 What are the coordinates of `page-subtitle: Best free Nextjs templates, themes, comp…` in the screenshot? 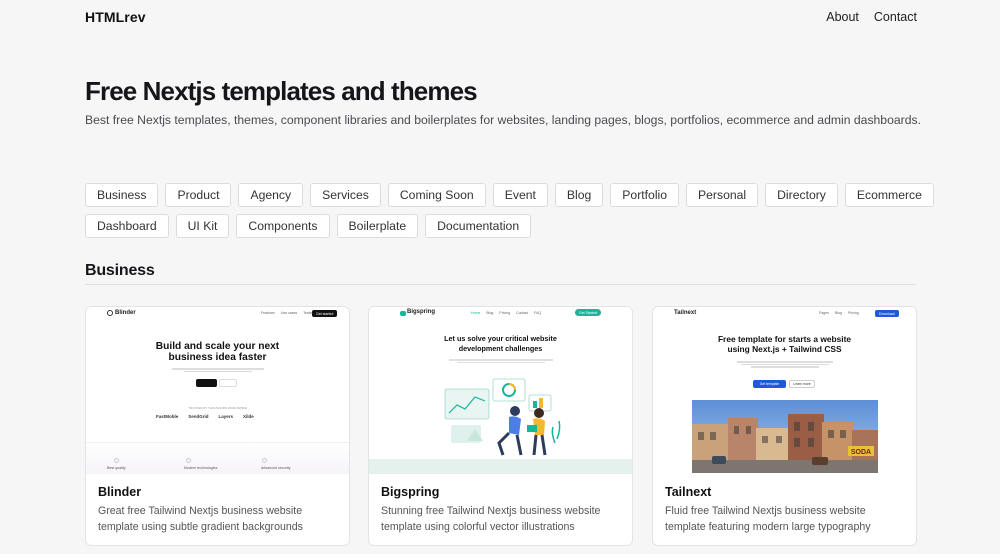 It's located at (503, 120).